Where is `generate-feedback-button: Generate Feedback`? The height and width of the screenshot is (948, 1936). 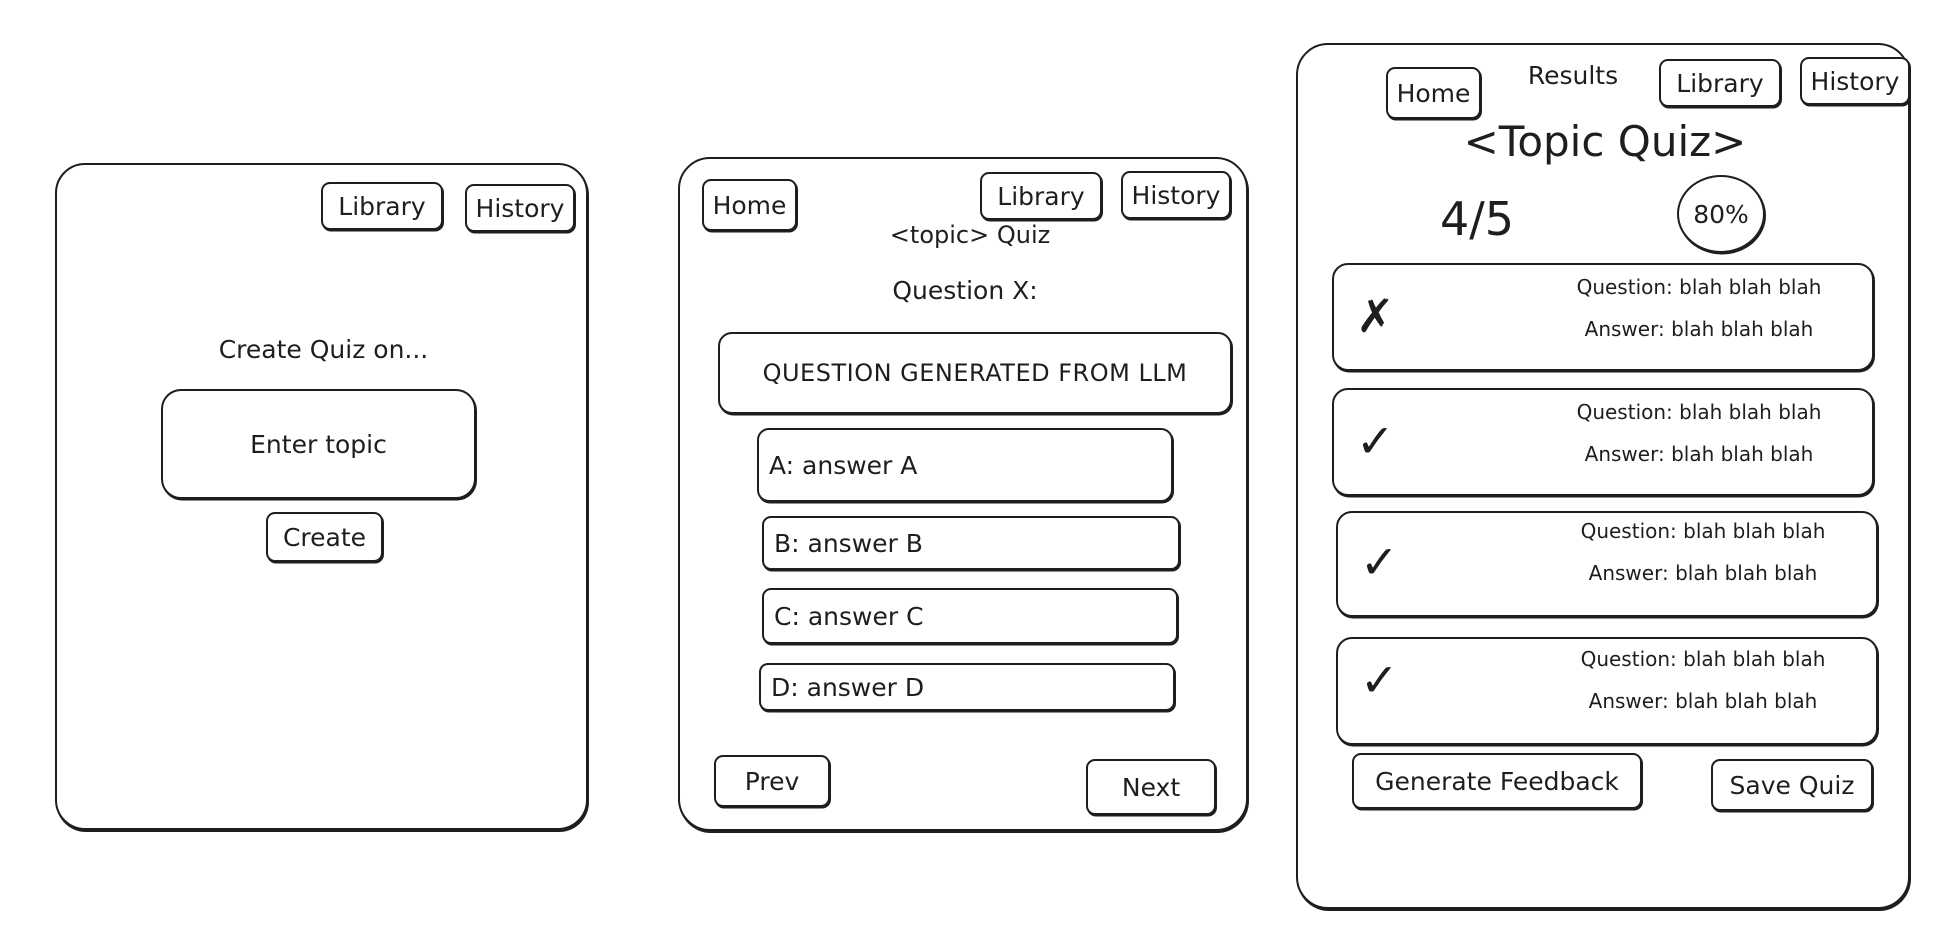
generate-feedback-button: Generate Feedback is located at coordinates (1497, 781).